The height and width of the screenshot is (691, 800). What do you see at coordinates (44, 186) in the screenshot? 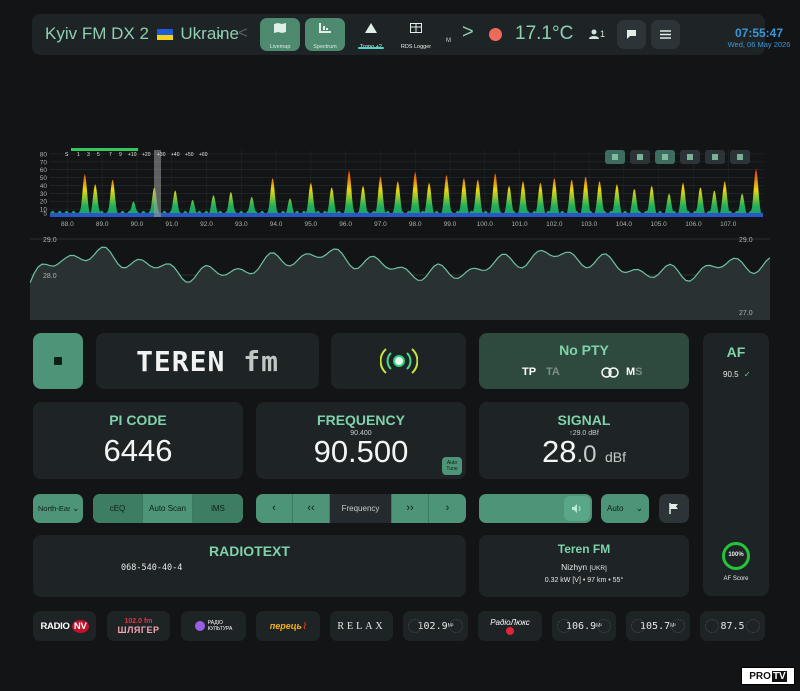
I see `y-tick-label: 40` at bounding box center [44, 186].